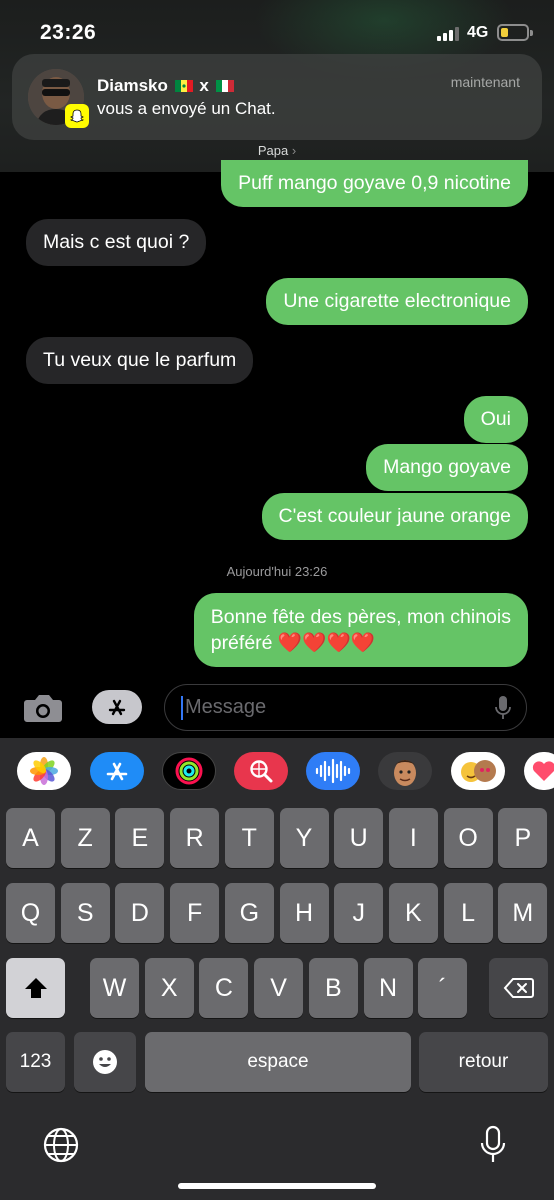 The height and width of the screenshot is (1200, 554). I want to click on key-r: R, so click(195, 838).